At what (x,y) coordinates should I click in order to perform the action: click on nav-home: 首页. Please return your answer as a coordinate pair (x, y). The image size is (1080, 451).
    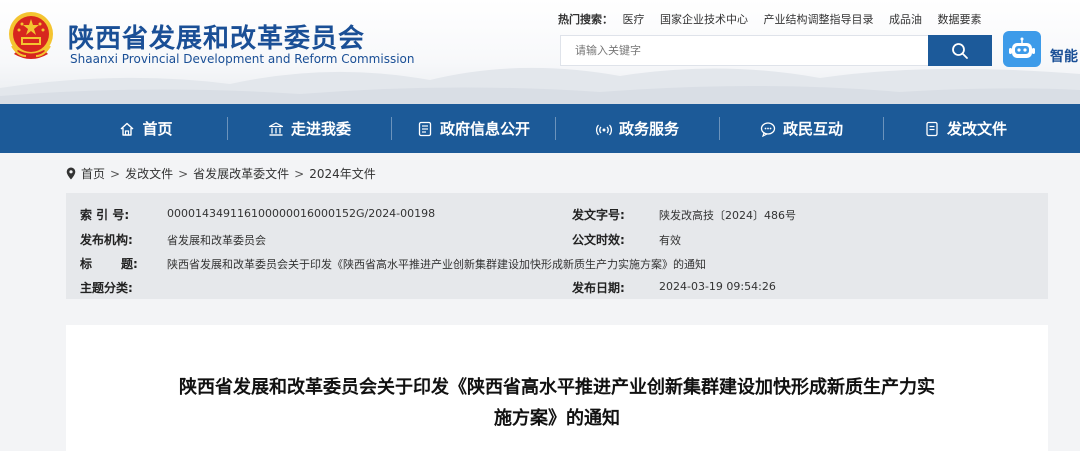
    Looking at the image, I should click on (146, 128).